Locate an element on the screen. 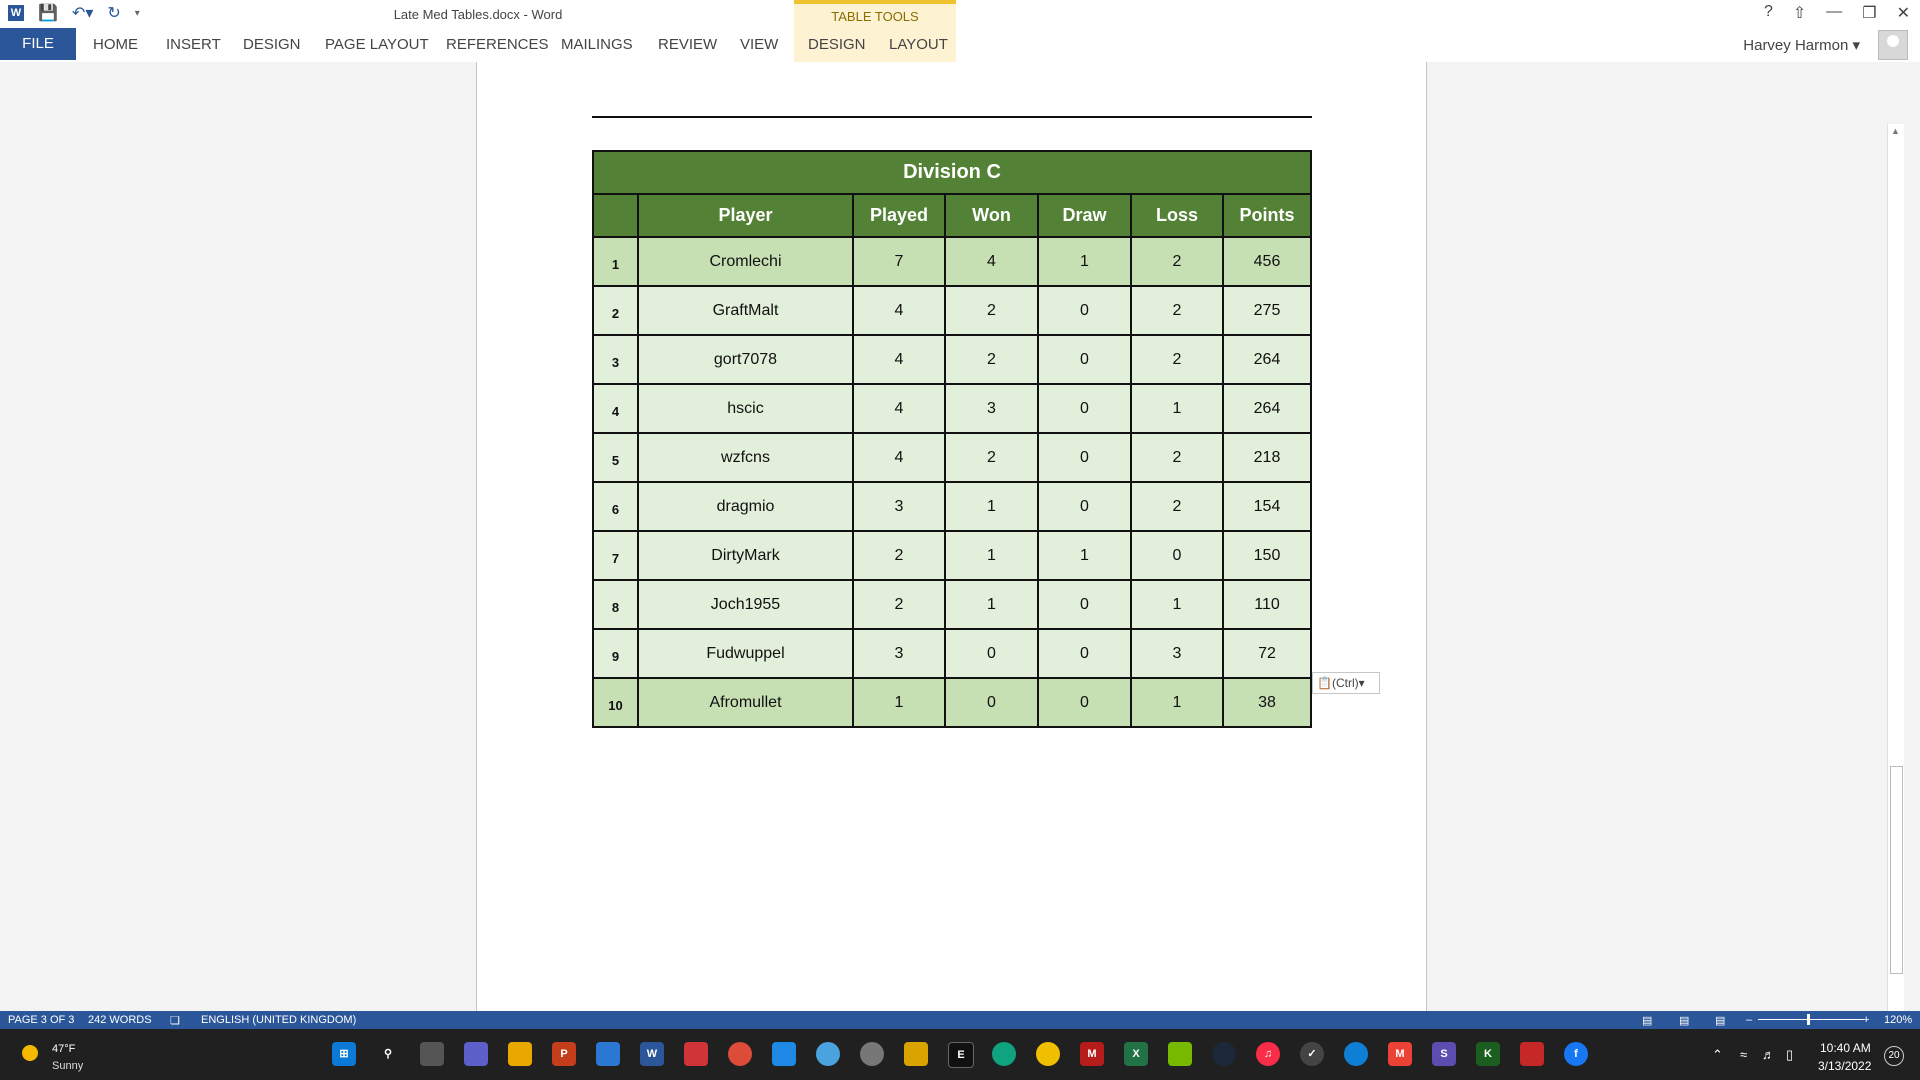 Image resolution: width=1920 pixels, height=1080 pixels. played-cell: 1 is located at coordinates (899, 702).